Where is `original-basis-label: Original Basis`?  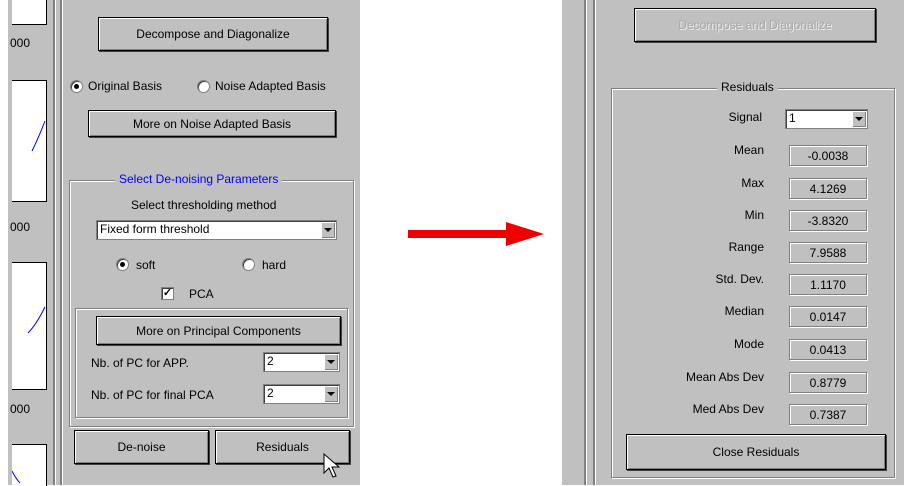 original-basis-label: Original Basis is located at coordinates (125, 86).